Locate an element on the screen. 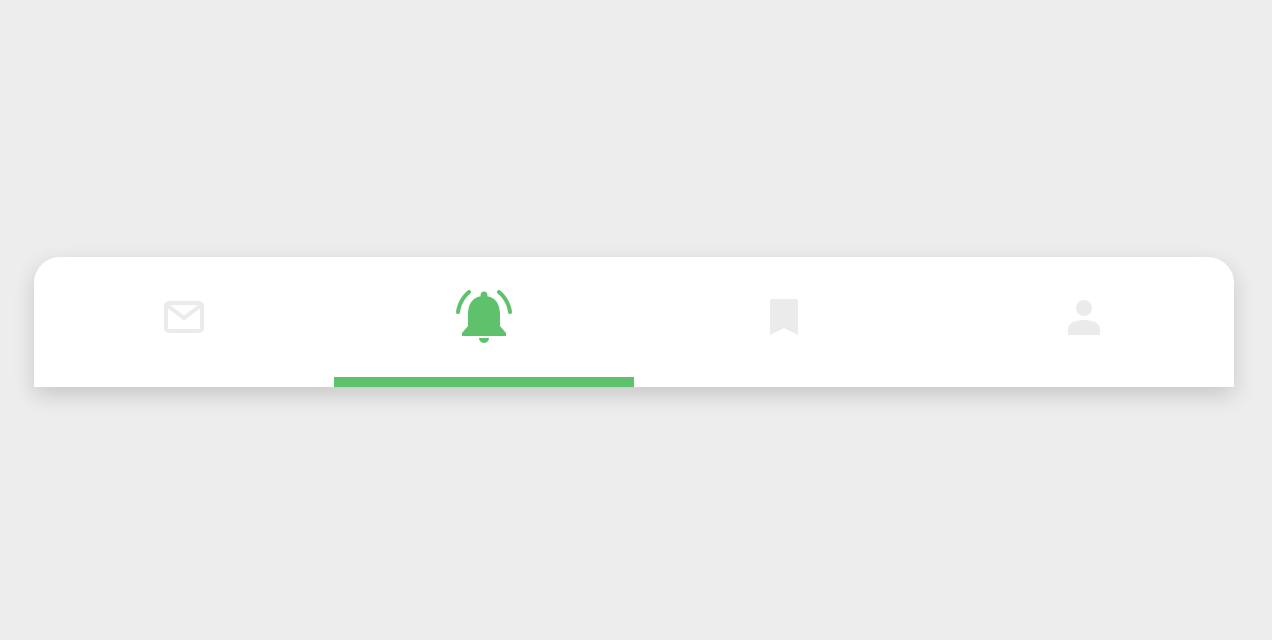 The image size is (1272, 640). tab-notifications is located at coordinates (484, 322).